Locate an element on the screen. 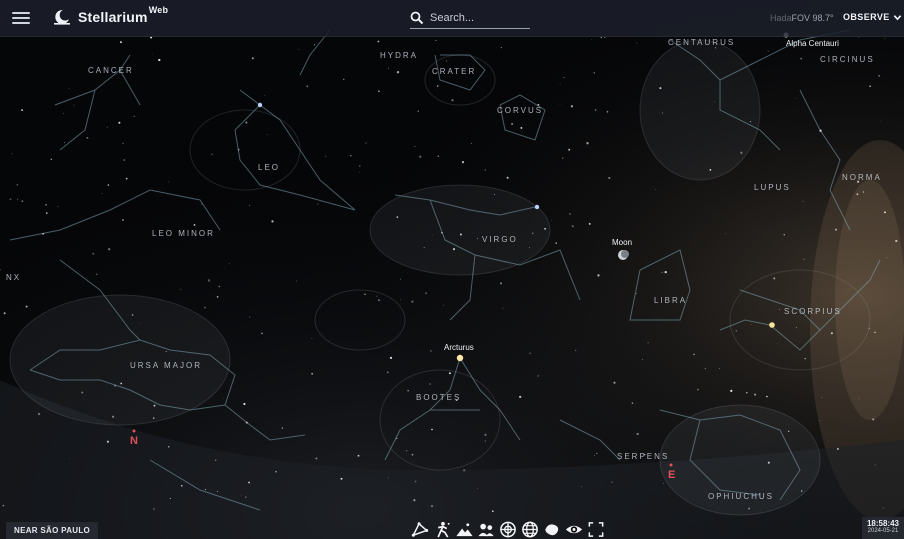 The height and width of the screenshot is (539, 904). search-box is located at coordinates (470, 18).